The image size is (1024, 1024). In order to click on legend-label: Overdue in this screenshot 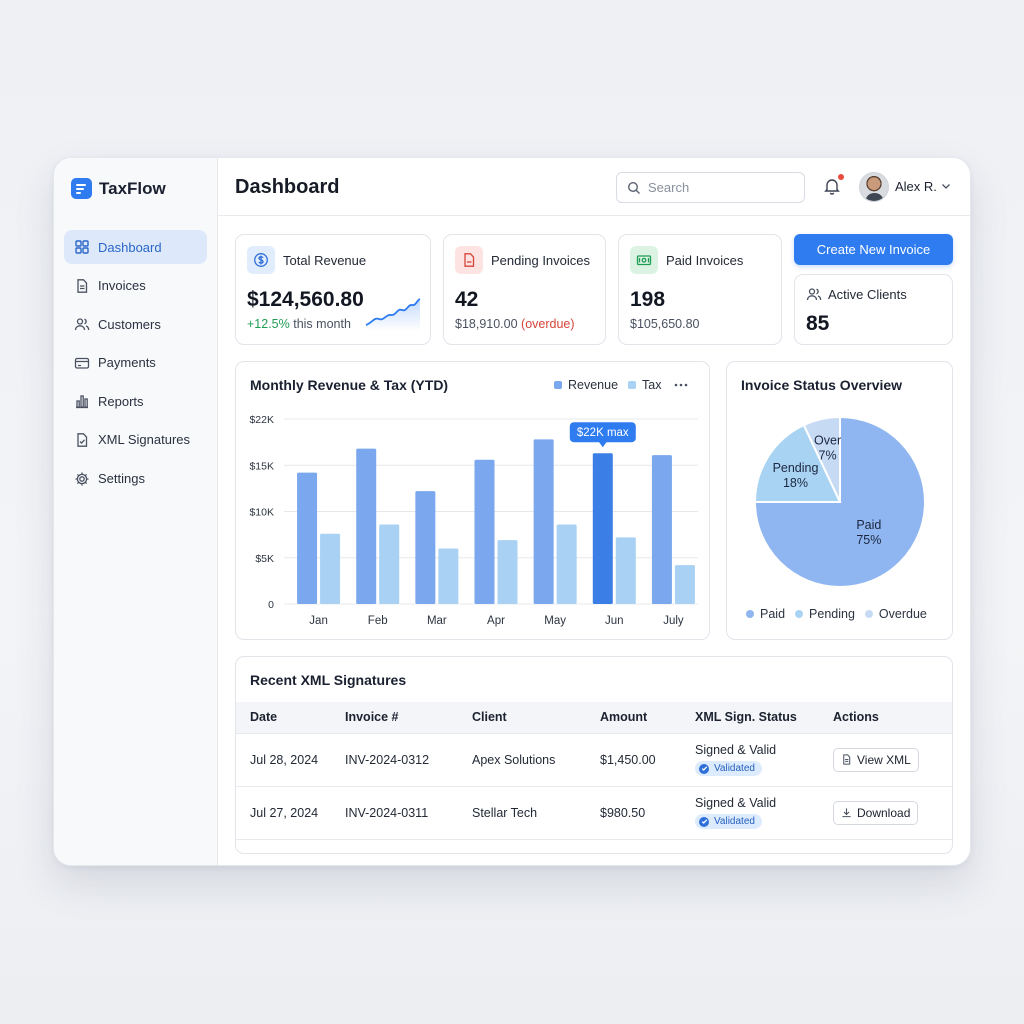, I will do `click(902, 614)`.